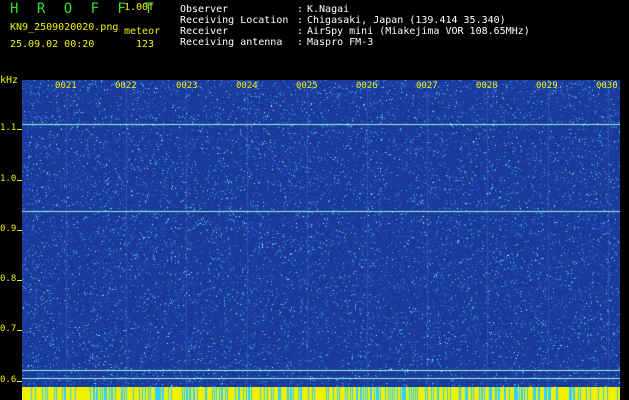 This screenshot has height=400, width=629. I want to click on x-label-0029: 0029, so click(547, 86).